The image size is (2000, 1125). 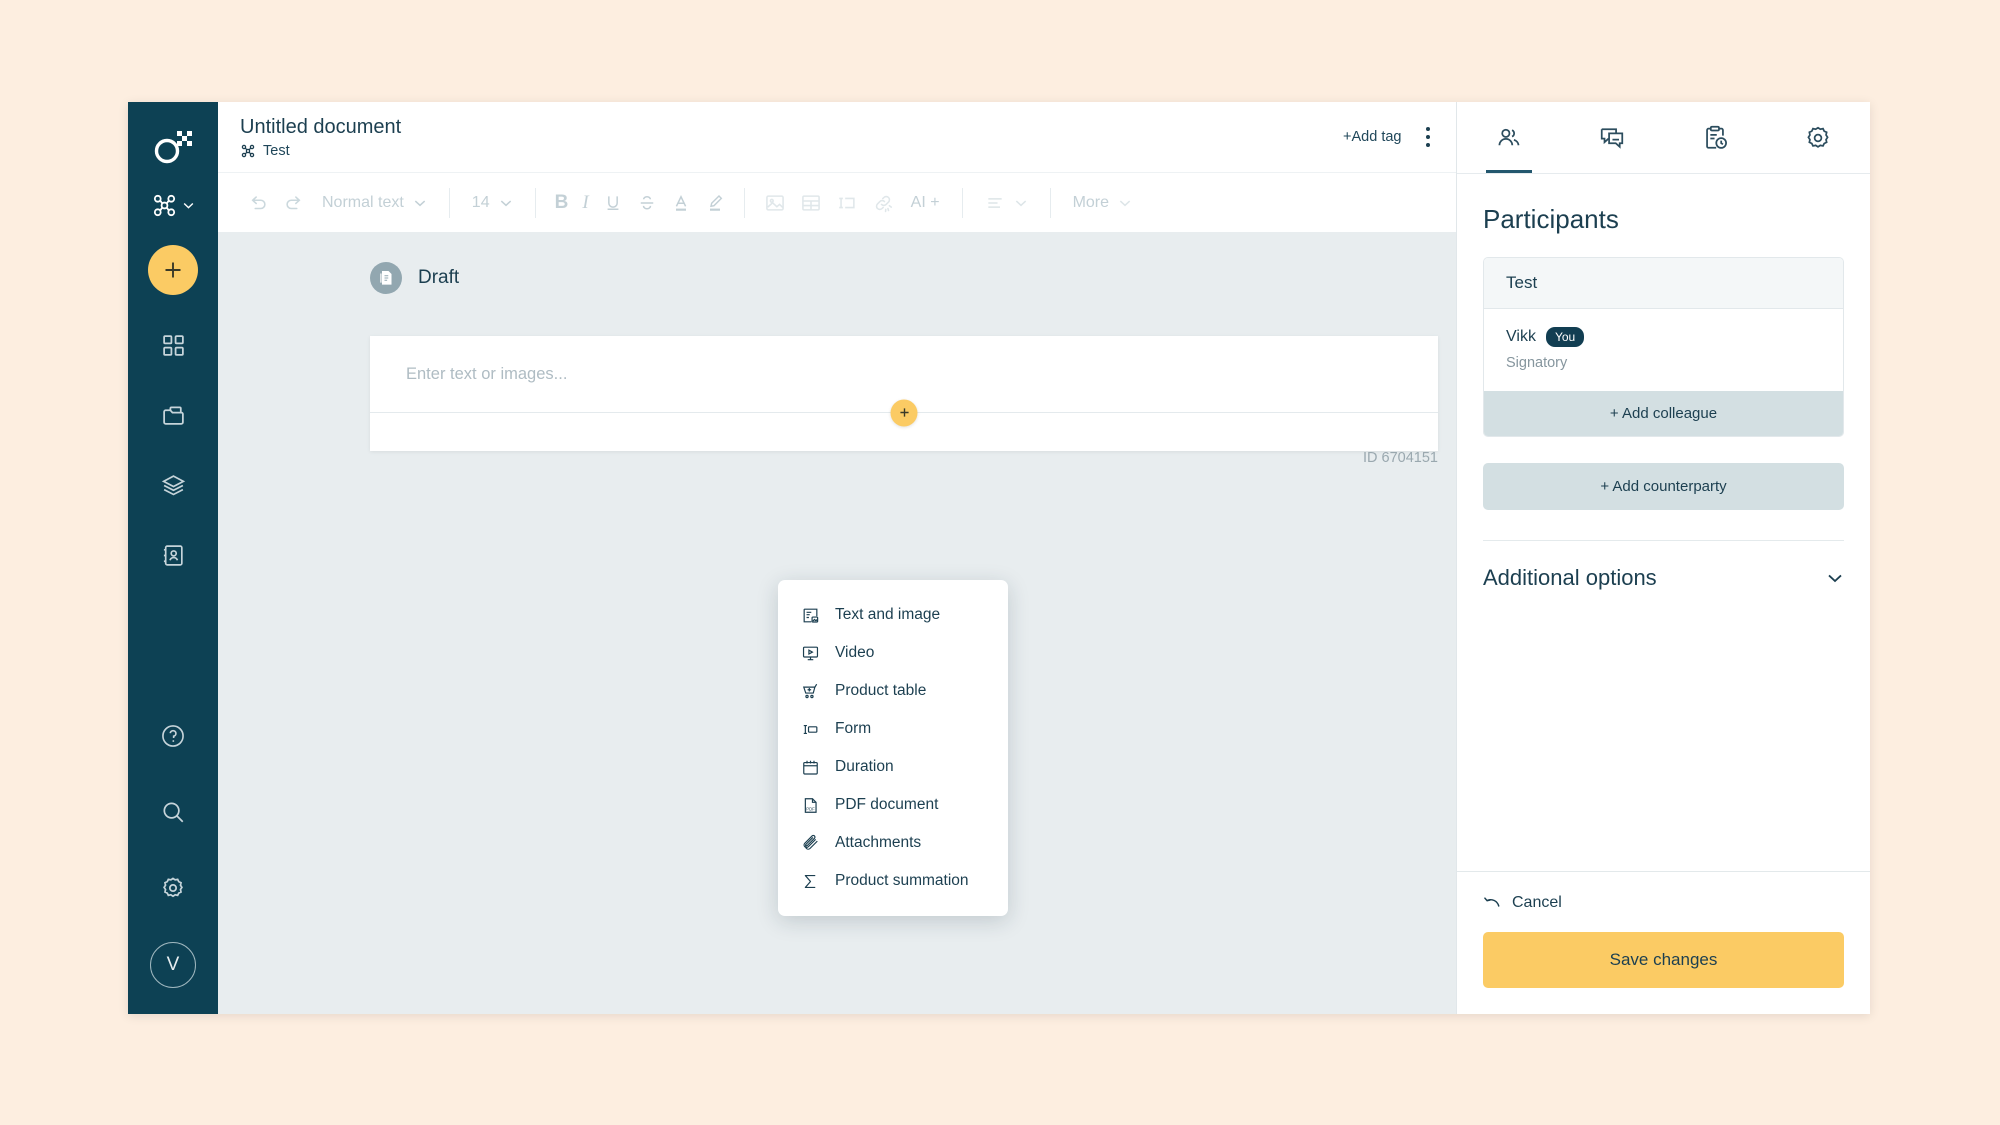 I want to click on avatar-initial: V, so click(x=173, y=964).